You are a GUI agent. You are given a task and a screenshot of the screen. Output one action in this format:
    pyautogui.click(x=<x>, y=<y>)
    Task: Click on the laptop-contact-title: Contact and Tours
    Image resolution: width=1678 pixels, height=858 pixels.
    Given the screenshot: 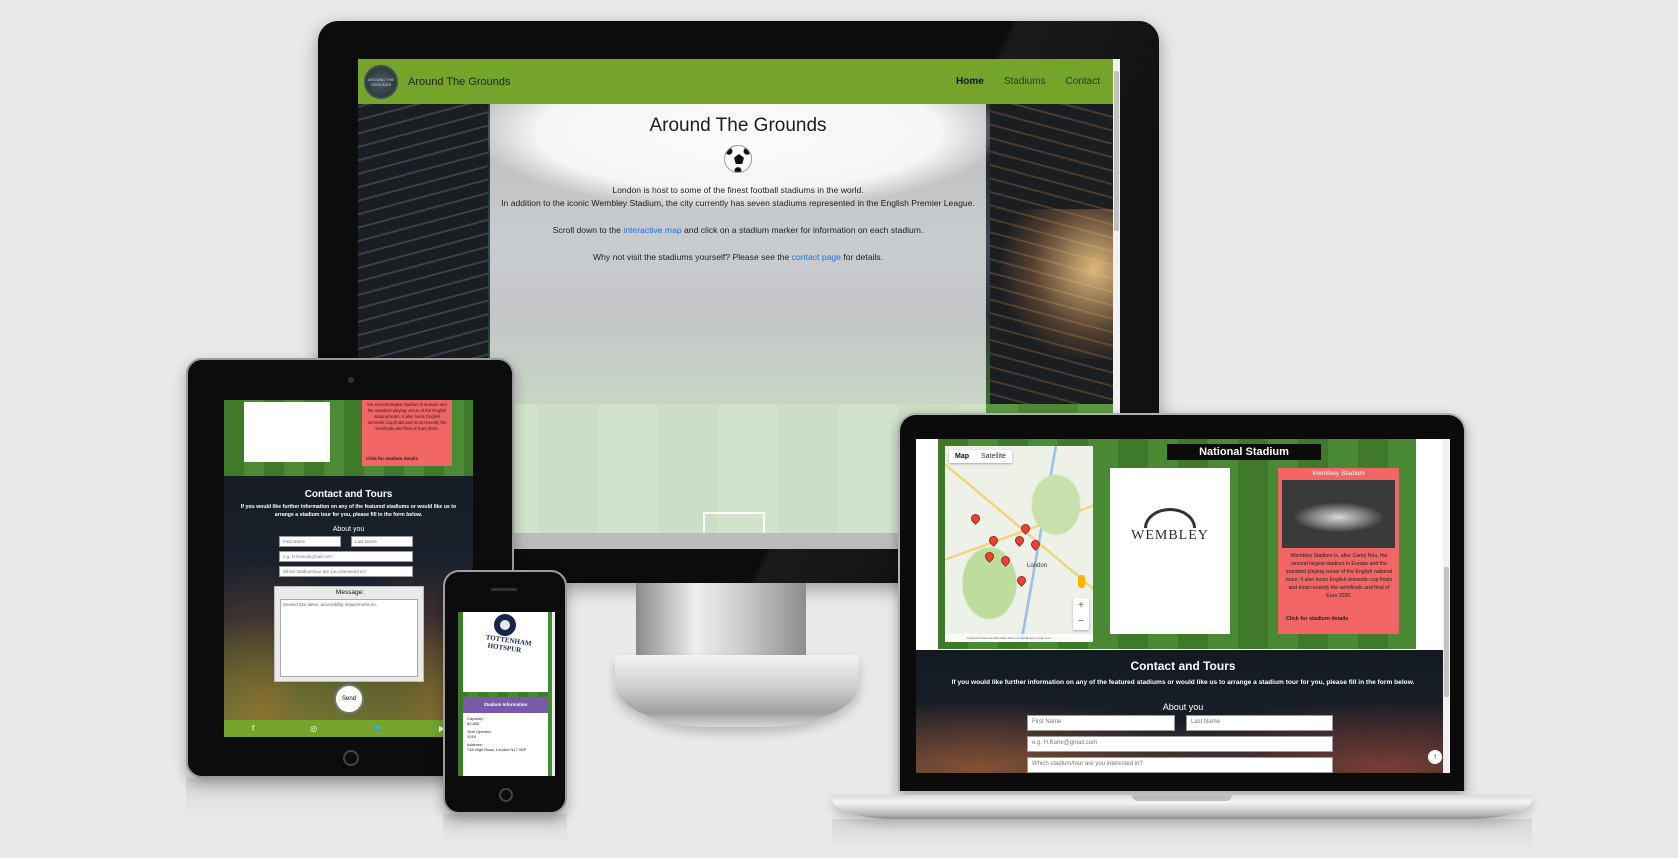 What is the action you would take?
    pyautogui.click(x=1183, y=666)
    